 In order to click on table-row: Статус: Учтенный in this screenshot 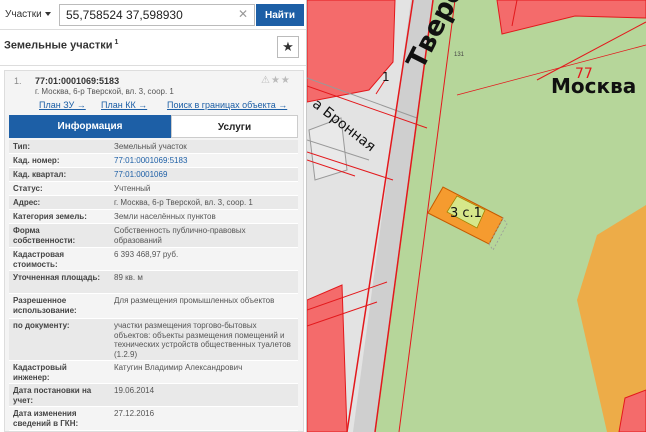, I will do `click(153, 189)`.